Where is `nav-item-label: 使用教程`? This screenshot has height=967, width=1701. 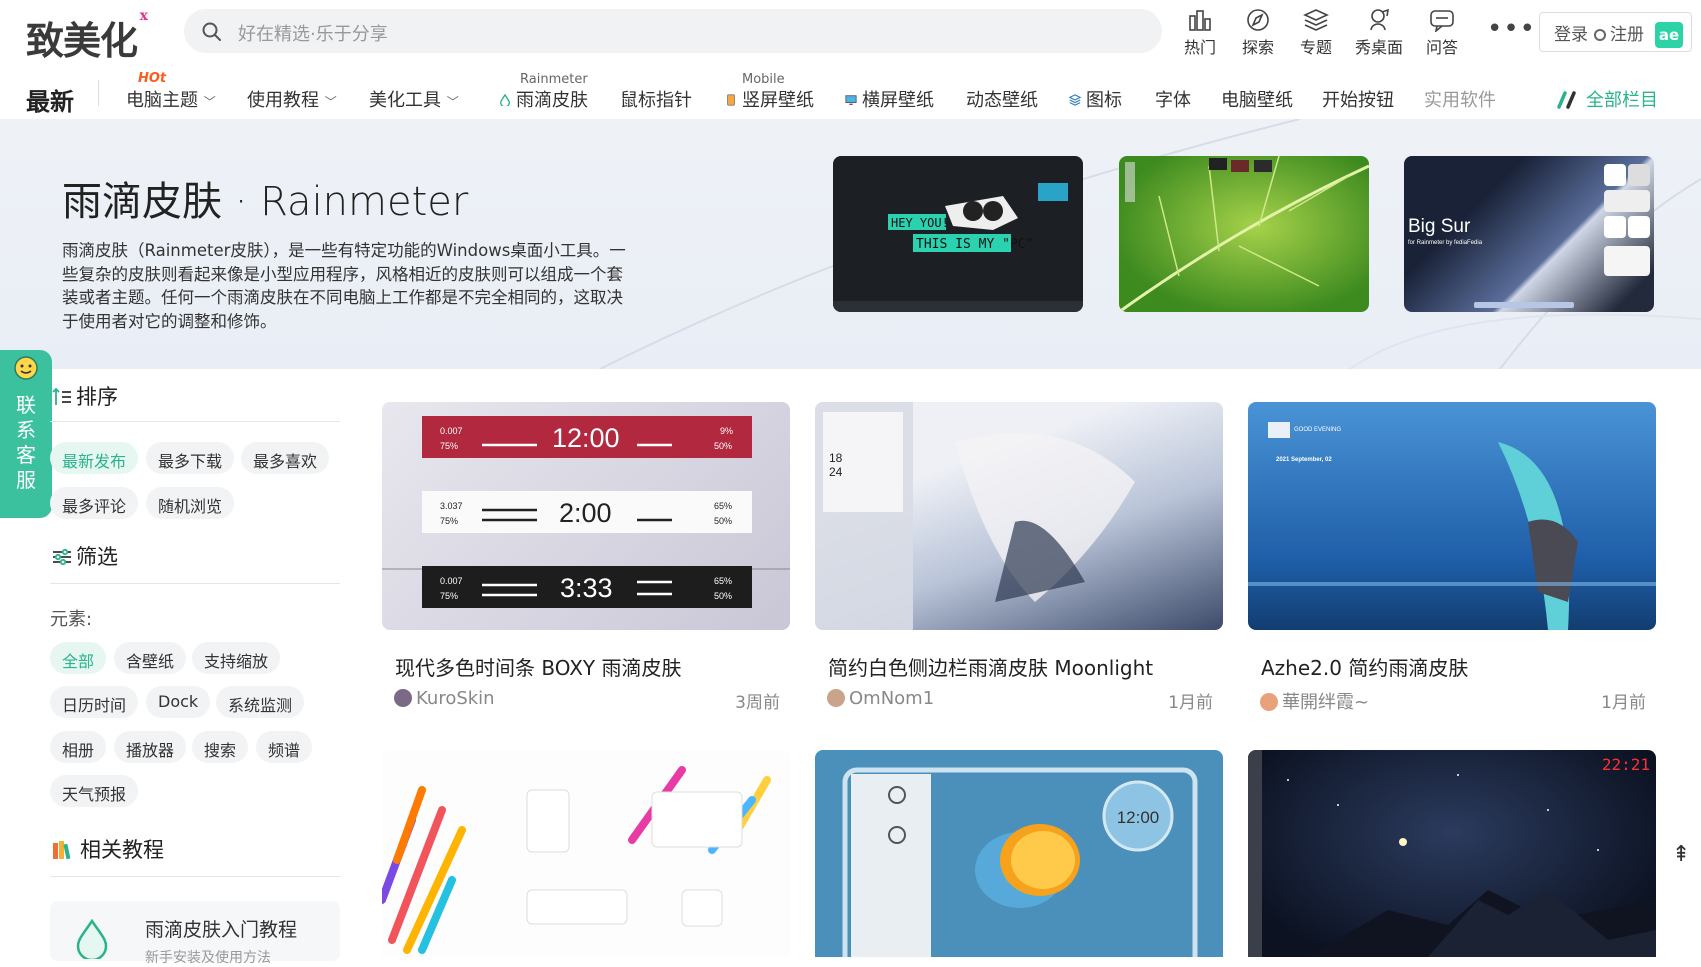
nav-item-label: 使用教程 is located at coordinates (283, 100).